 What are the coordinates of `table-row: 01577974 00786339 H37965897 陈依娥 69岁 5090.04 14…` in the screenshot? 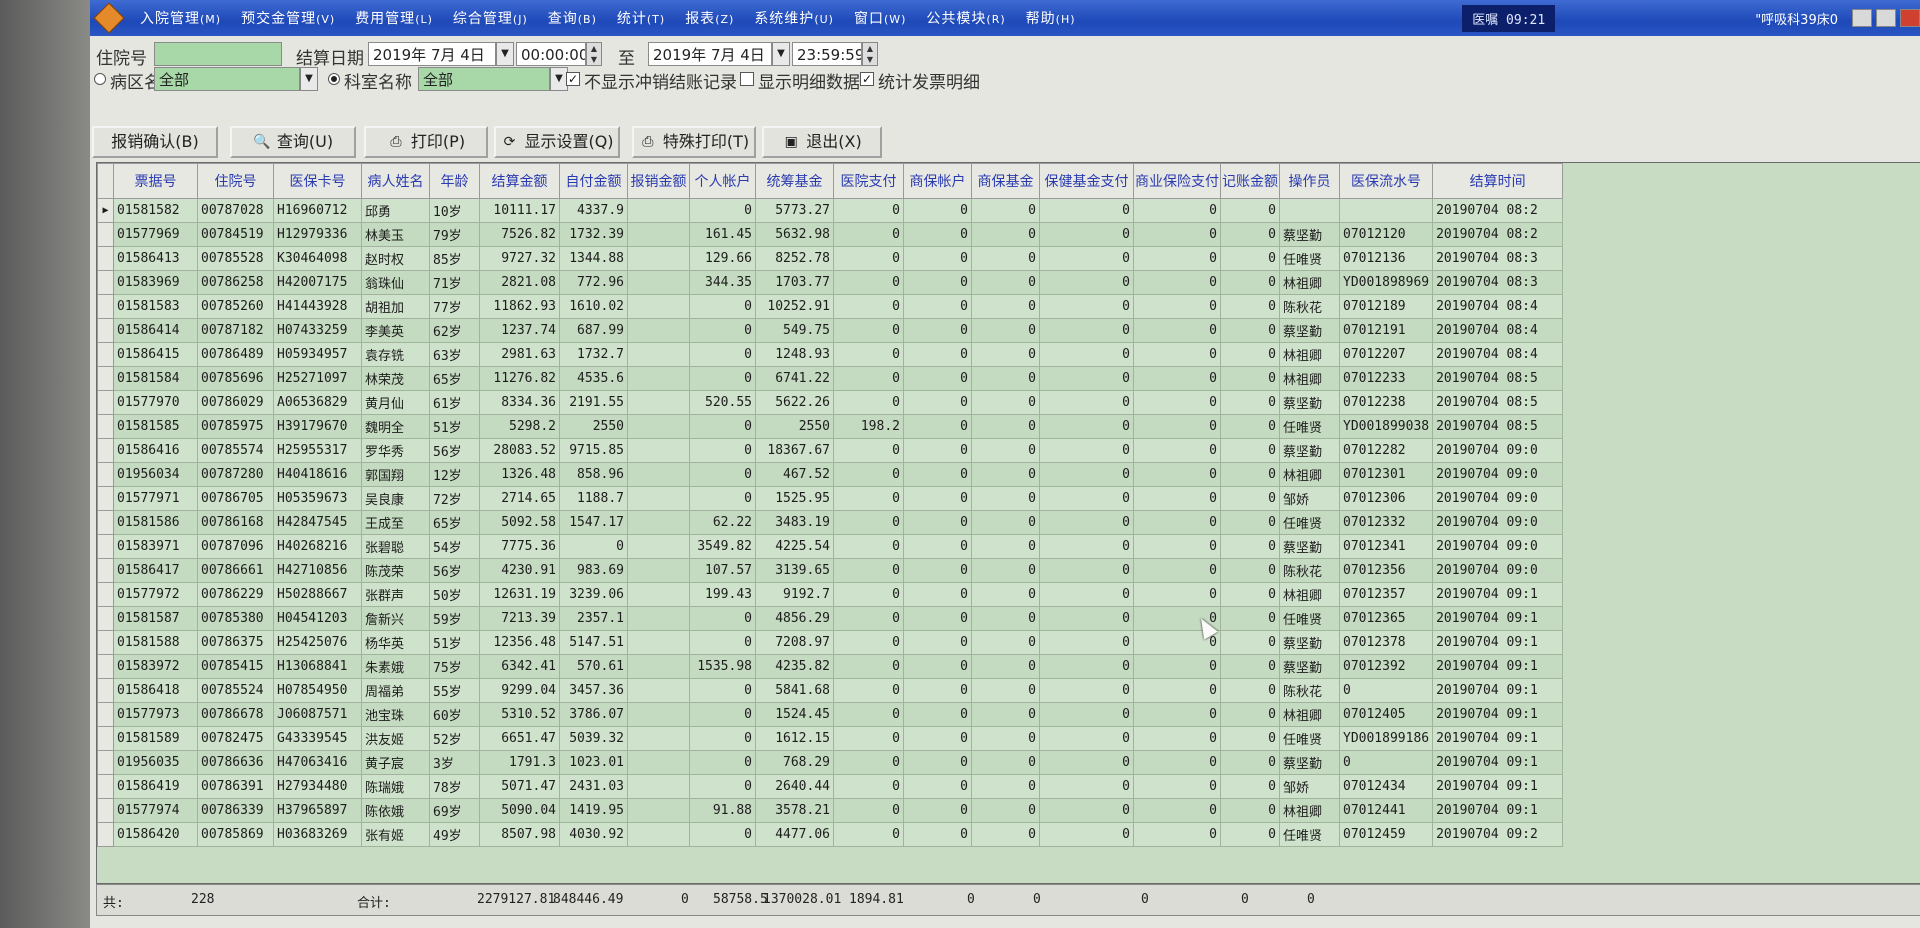 It's located at (830, 810).